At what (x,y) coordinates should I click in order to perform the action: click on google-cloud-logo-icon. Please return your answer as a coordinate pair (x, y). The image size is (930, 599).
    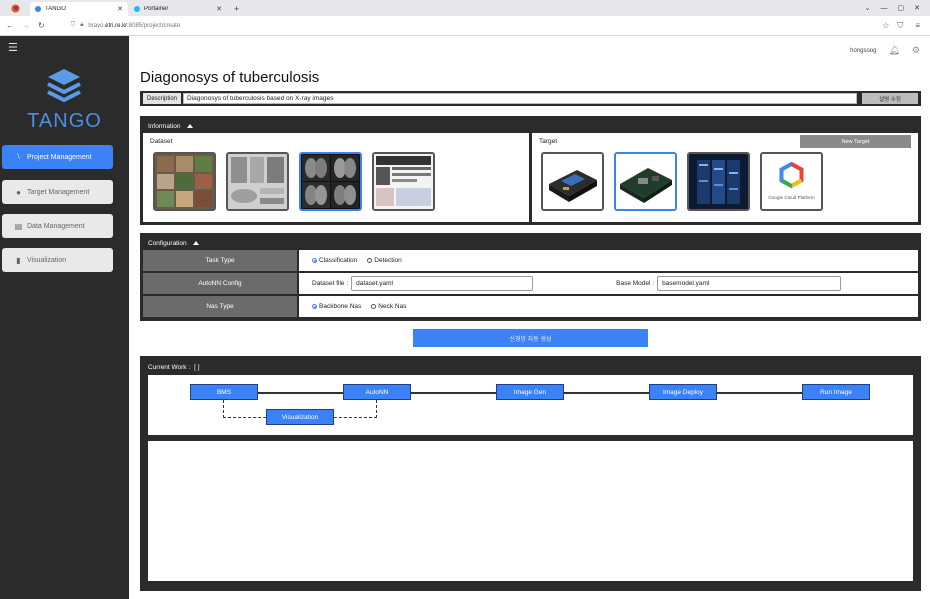
    Looking at the image, I should click on (791, 181).